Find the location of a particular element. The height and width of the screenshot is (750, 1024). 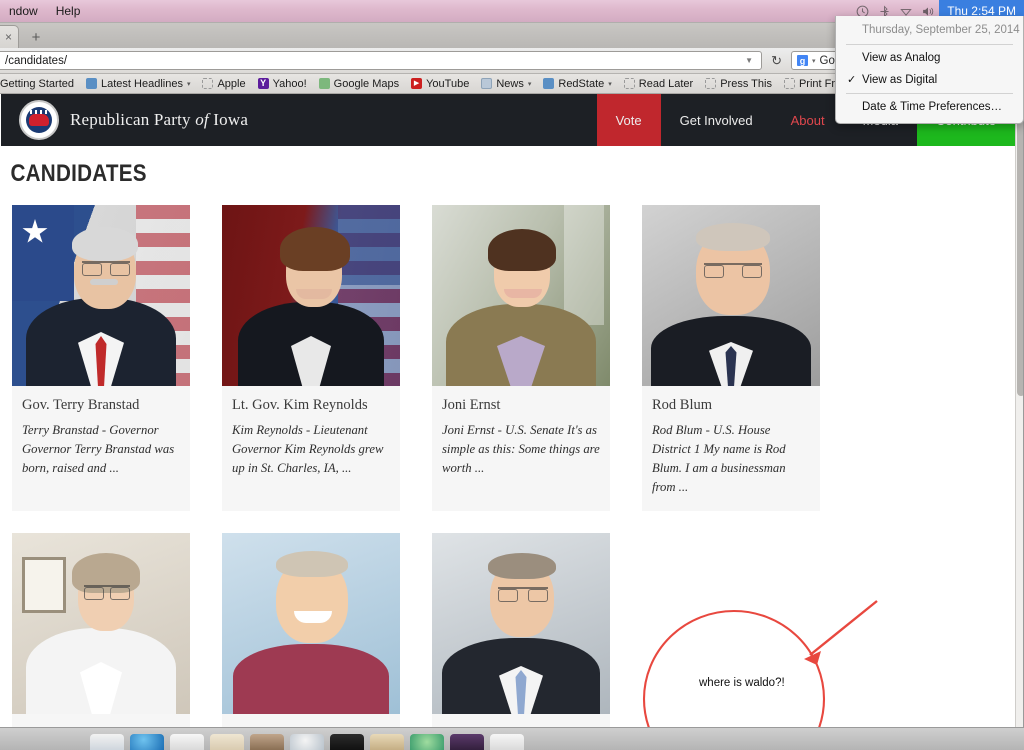

site-brand-text: Republican Party of Iowa is located at coordinates (159, 120).